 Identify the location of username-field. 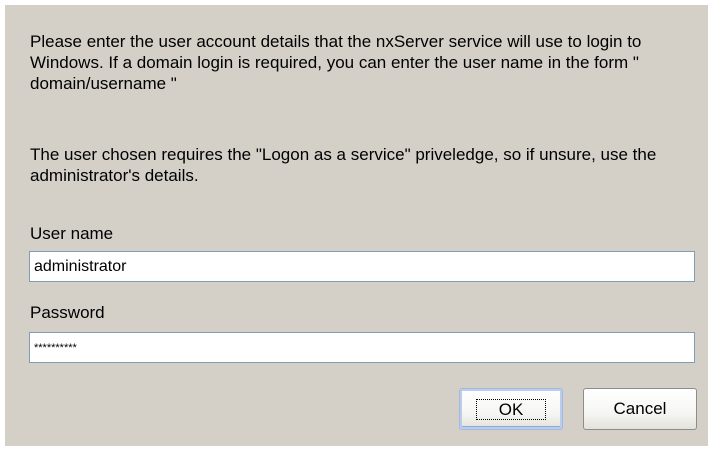
(362, 266).